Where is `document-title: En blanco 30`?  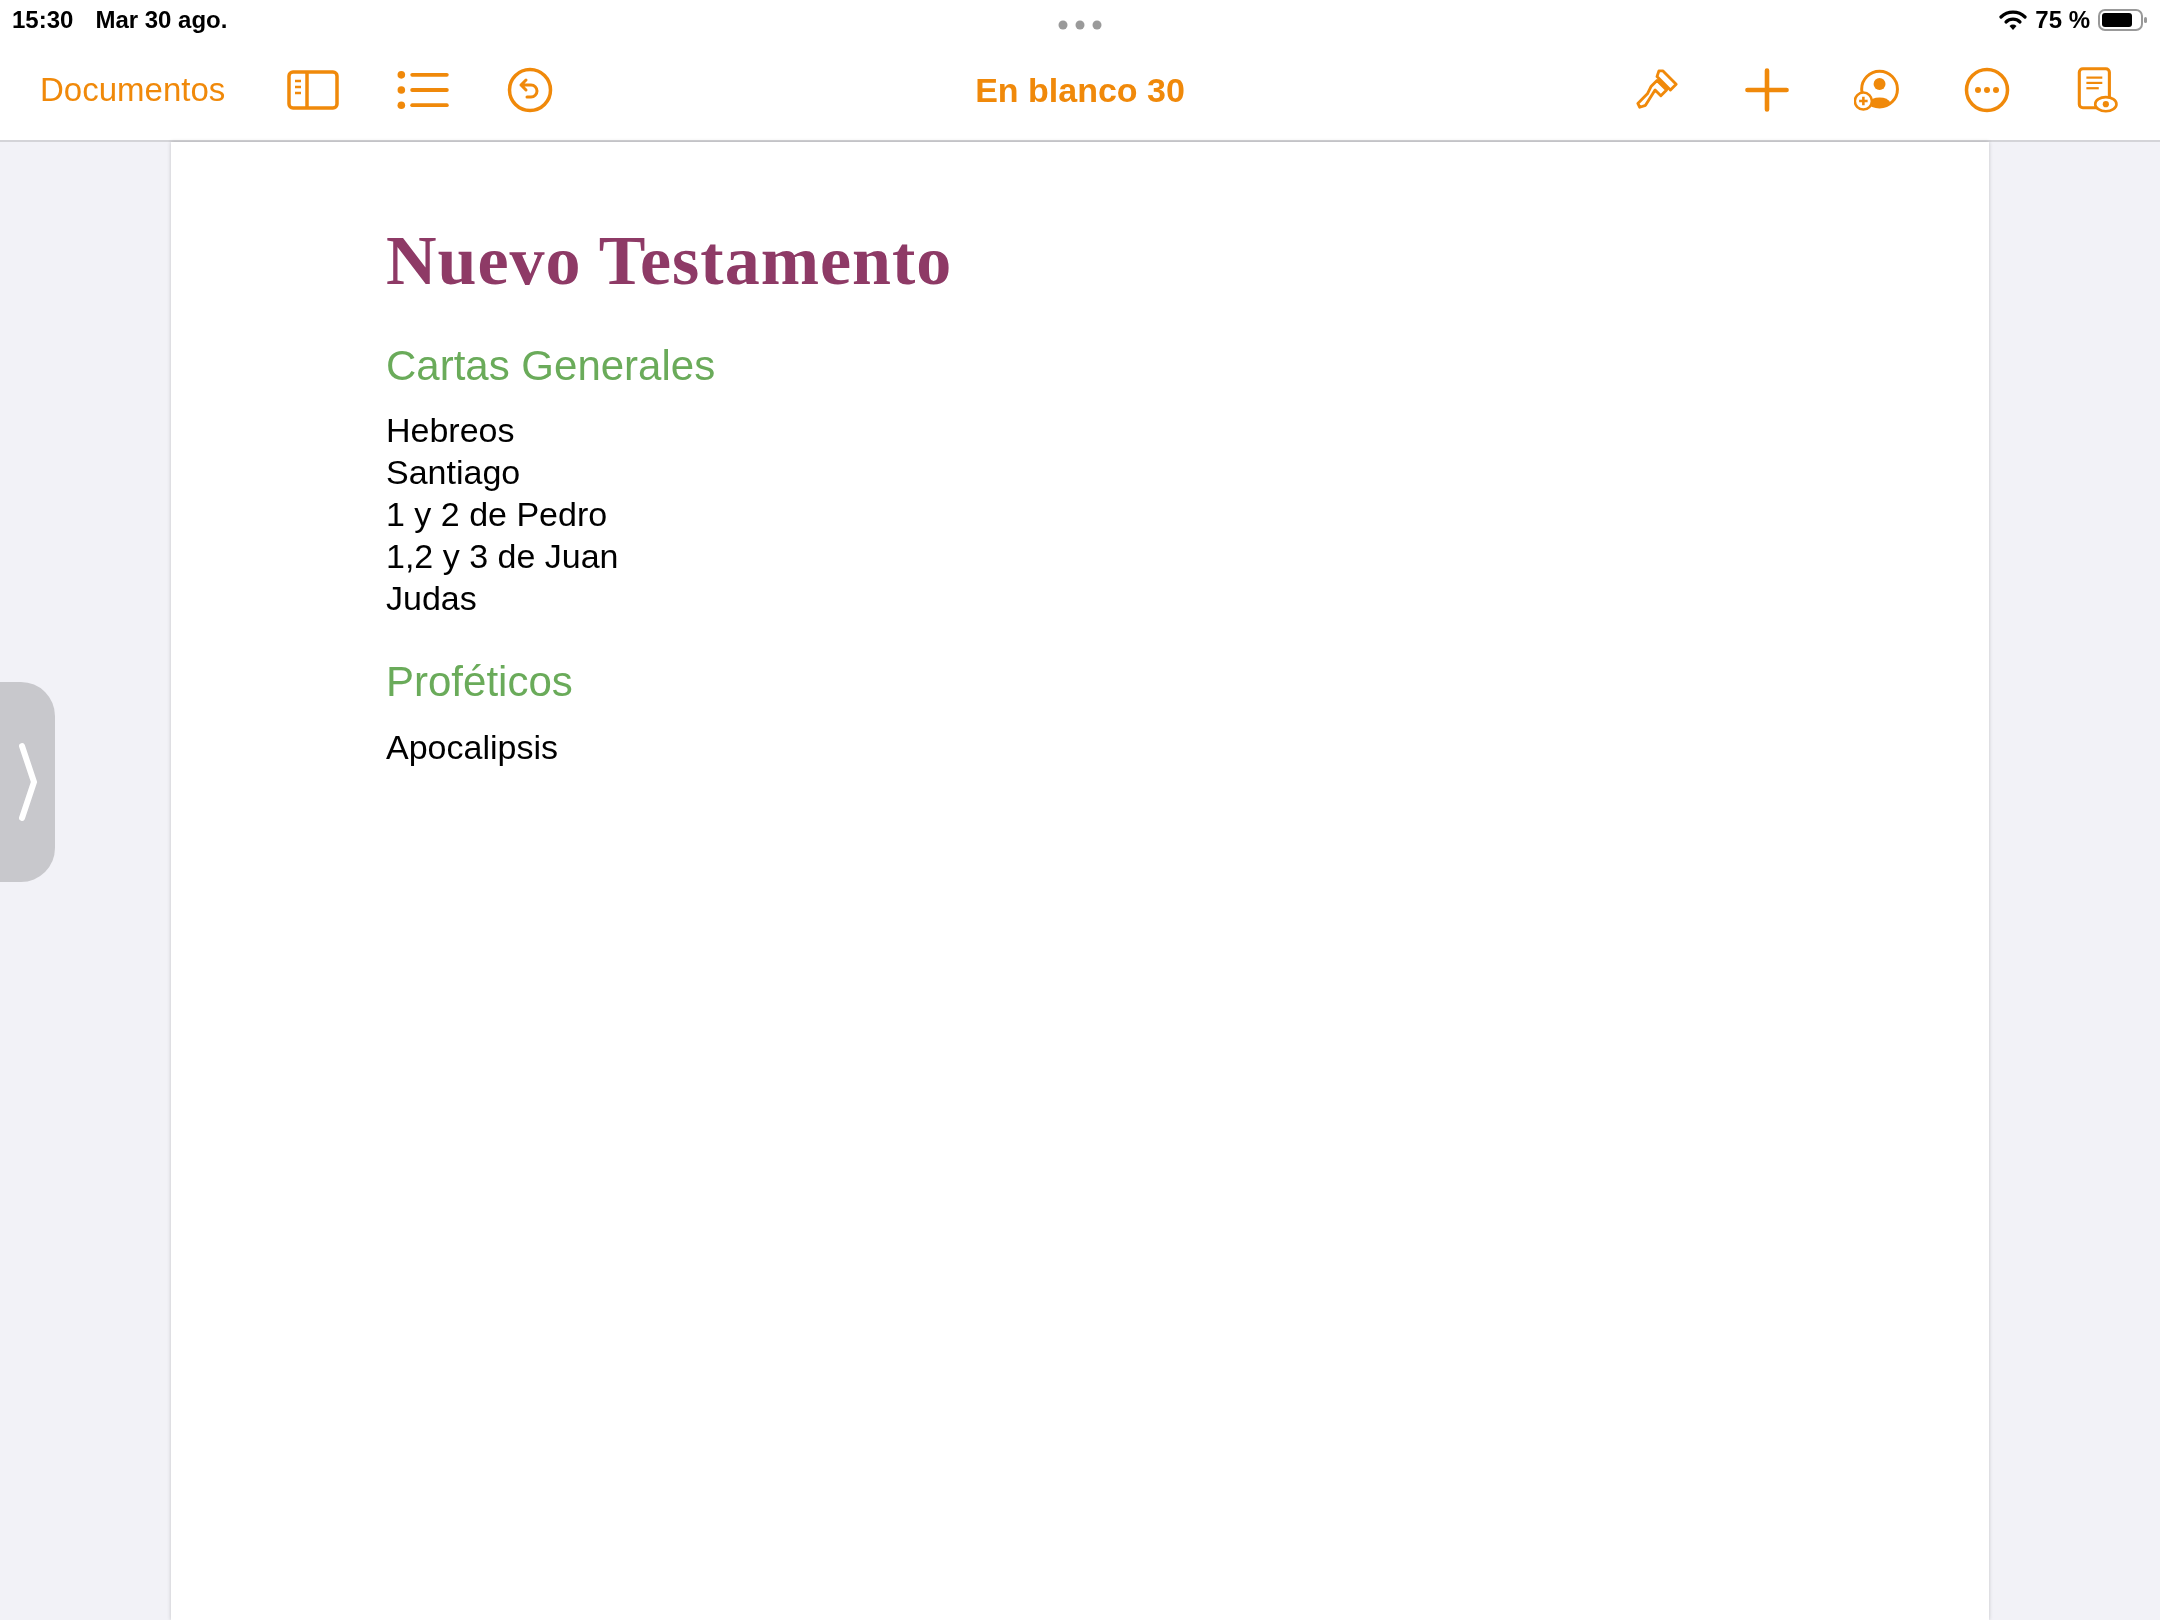
document-title: En blanco 30 is located at coordinates (1080, 90).